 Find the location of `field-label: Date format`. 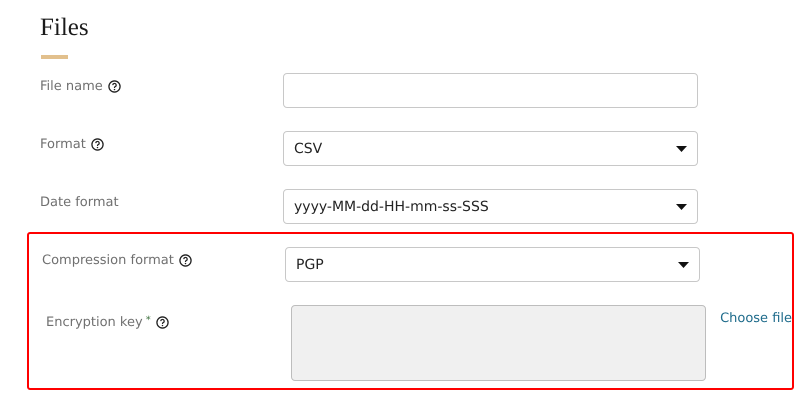

field-label: Date format is located at coordinates (79, 202).